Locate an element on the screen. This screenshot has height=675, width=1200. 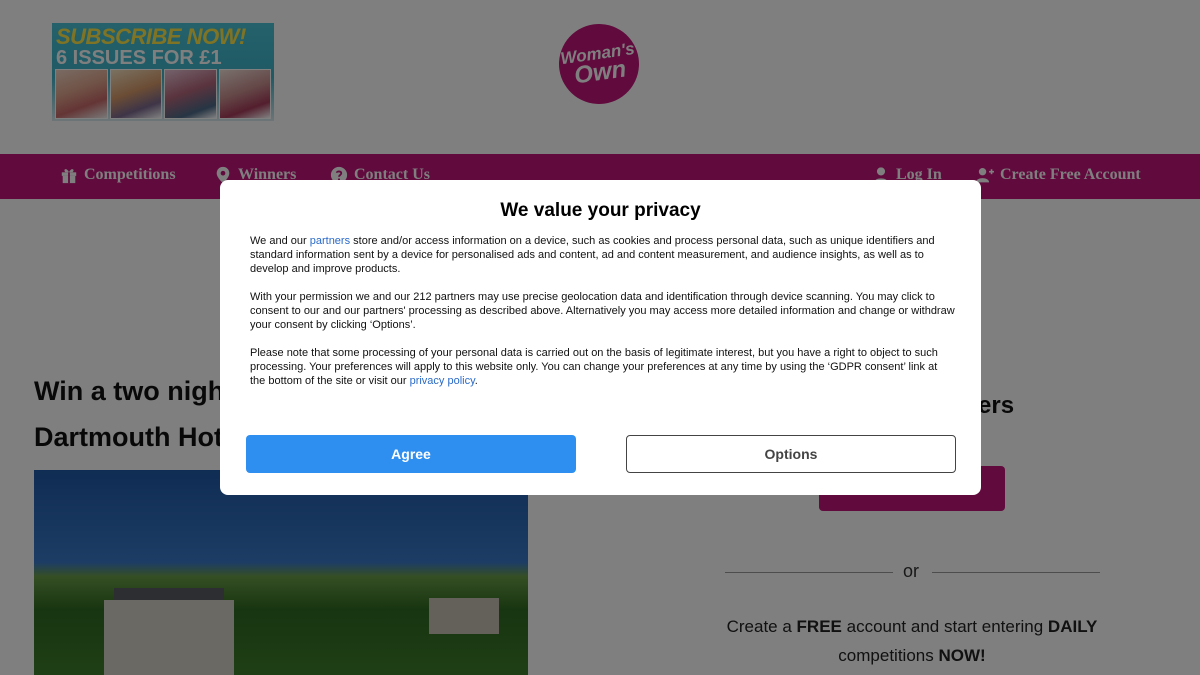
options-button: Options is located at coordinates (791, 454).